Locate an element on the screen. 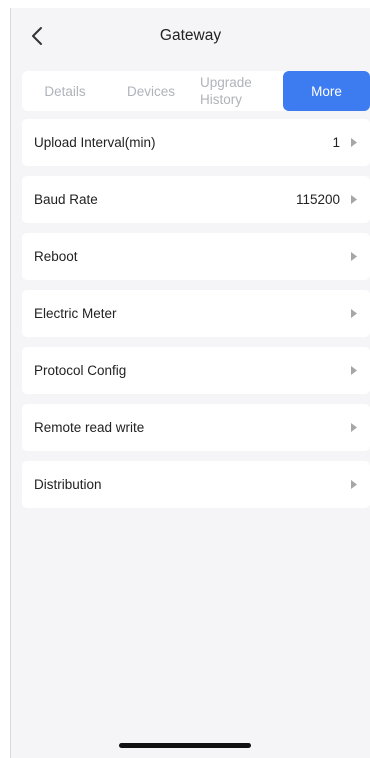  nav-header: Gateway is located at coordinates (190, 36).